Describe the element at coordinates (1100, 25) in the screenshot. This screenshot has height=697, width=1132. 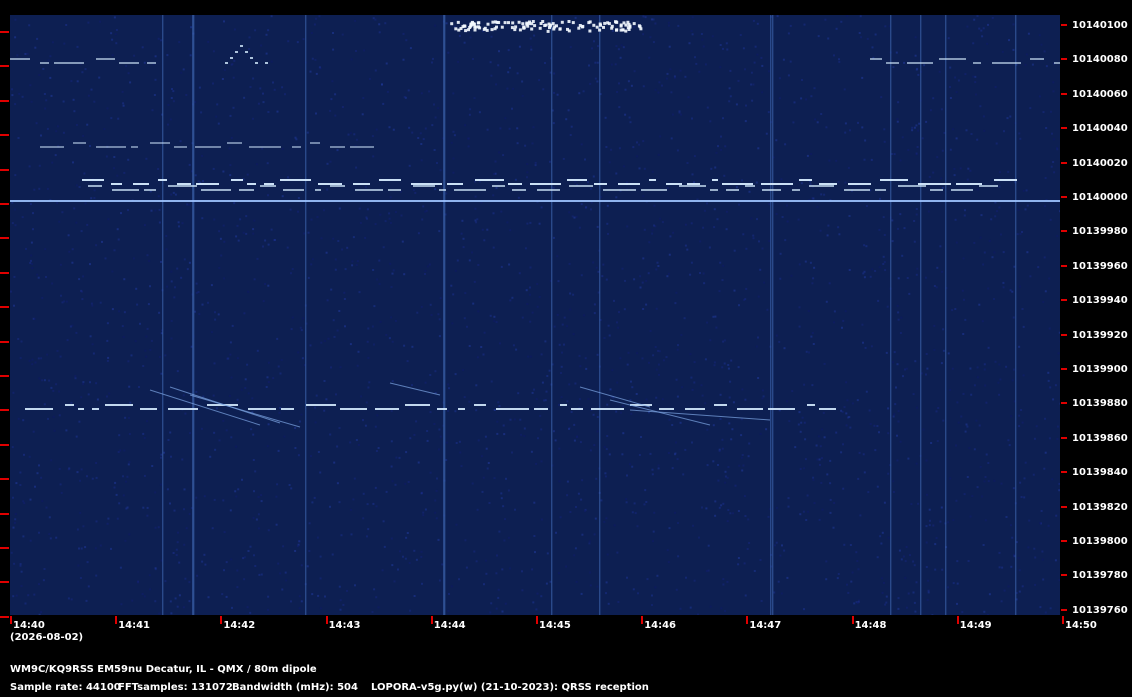
I see `frequency-label: 10140100` at that location.